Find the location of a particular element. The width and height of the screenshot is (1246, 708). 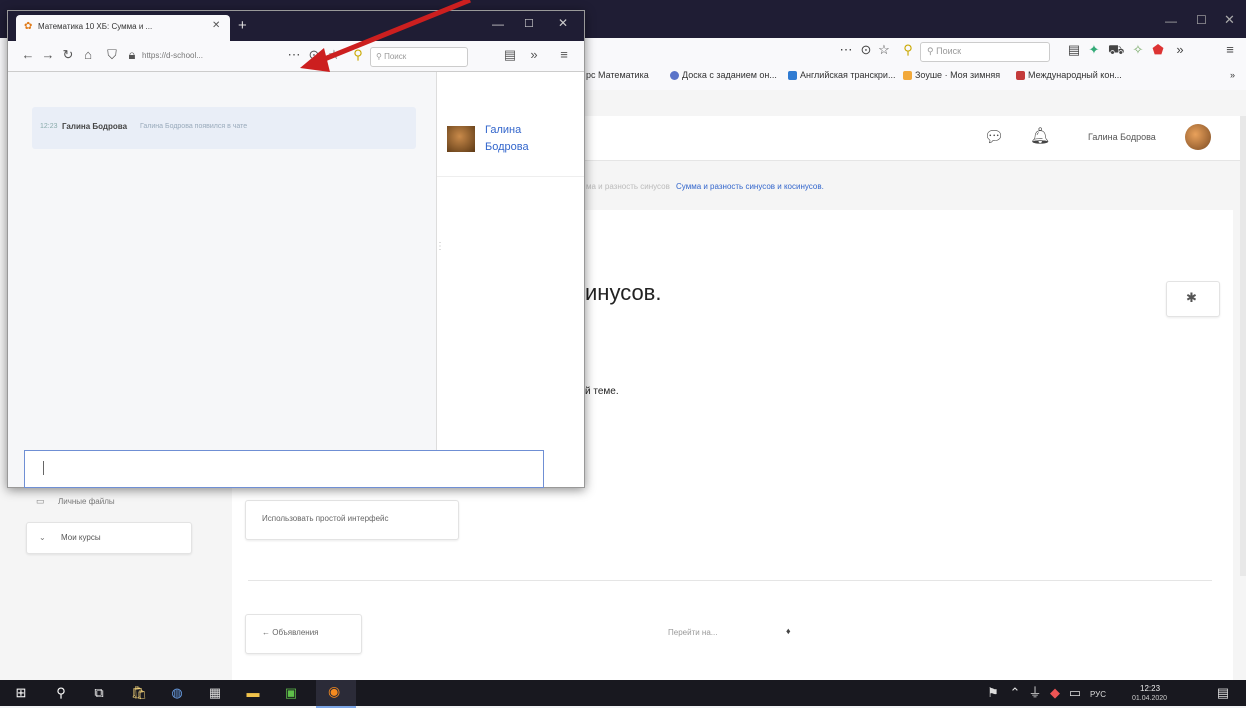

clock-date: 01.04.2020 is located at coordinates (1149, 698).